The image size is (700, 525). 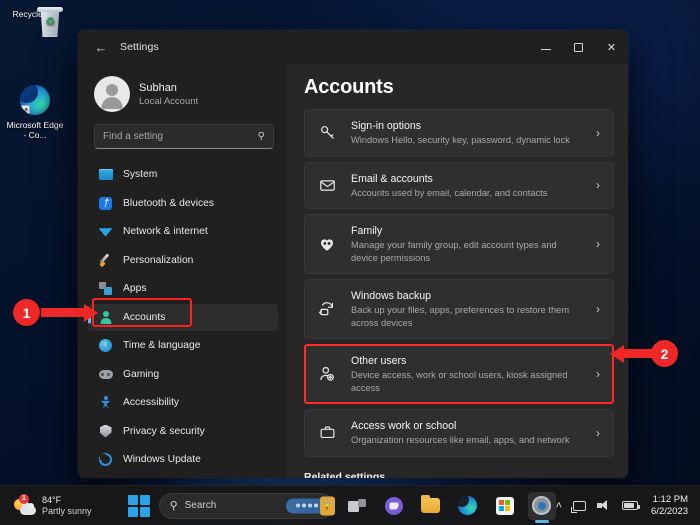 I want to click on weather-temperature: 84°F, so click(x=52, y=499).